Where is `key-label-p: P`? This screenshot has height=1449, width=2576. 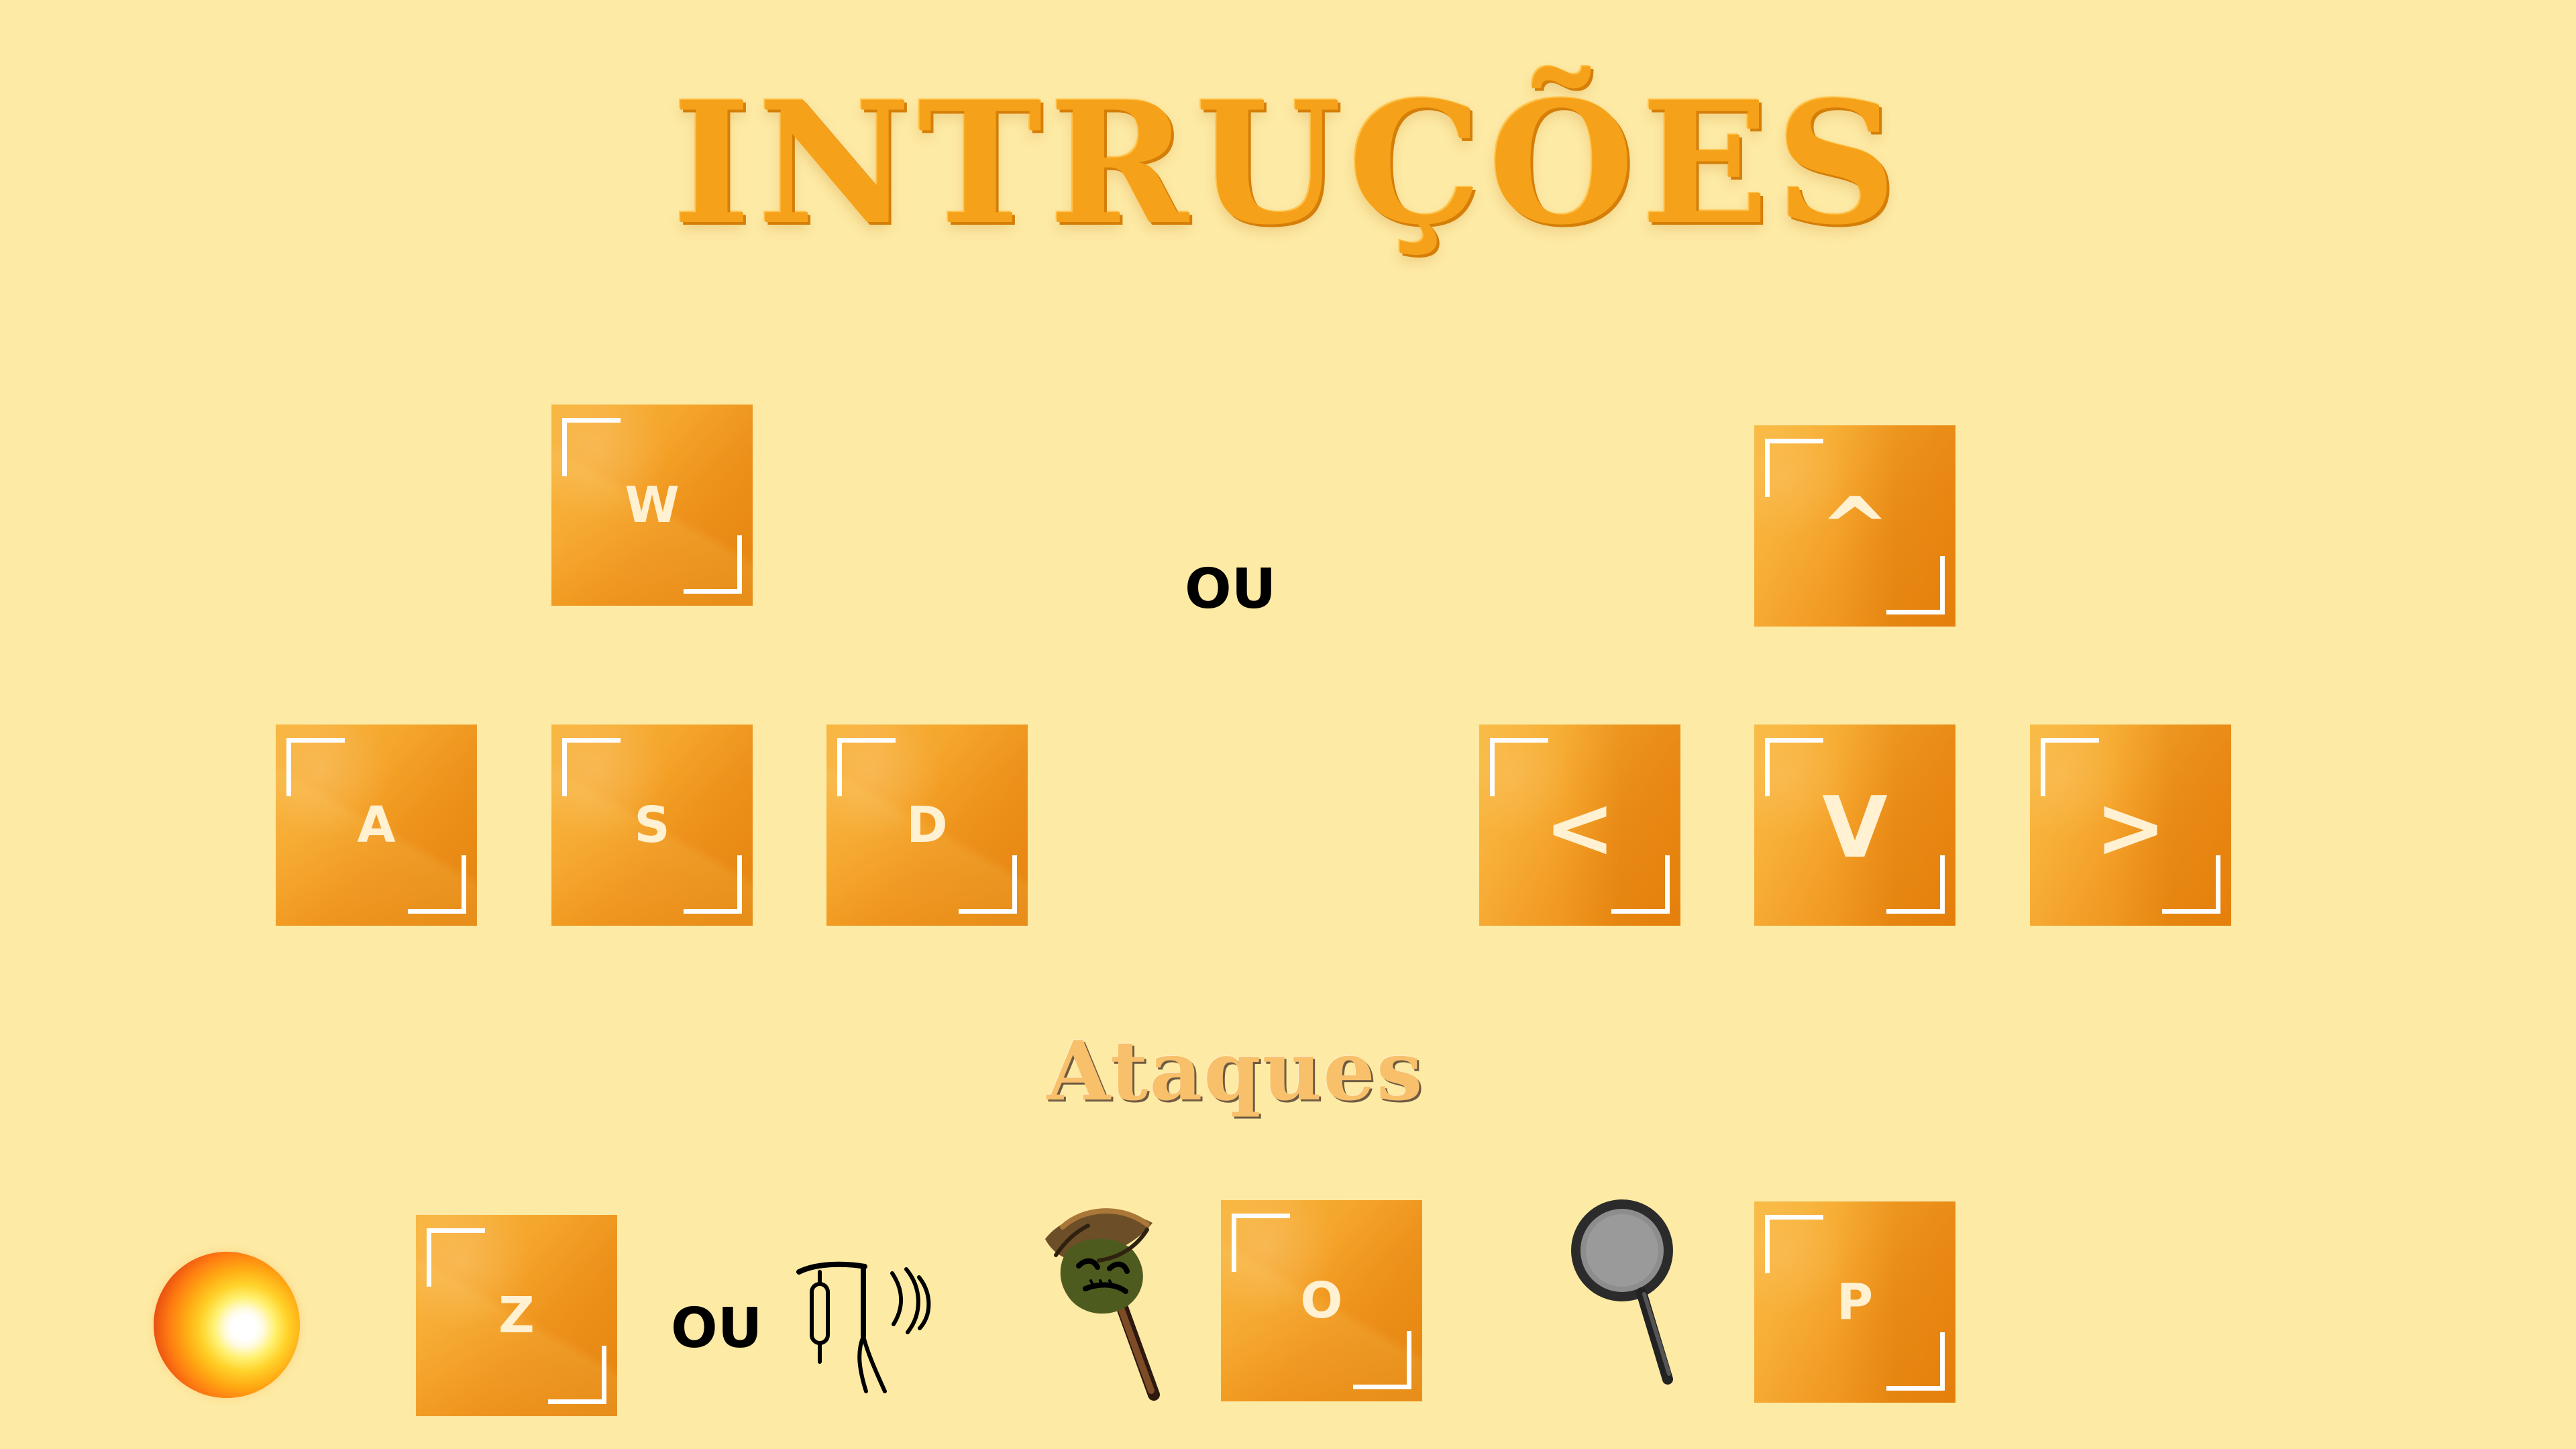 key-label-p: P is located at coordinates (1855, 1302).